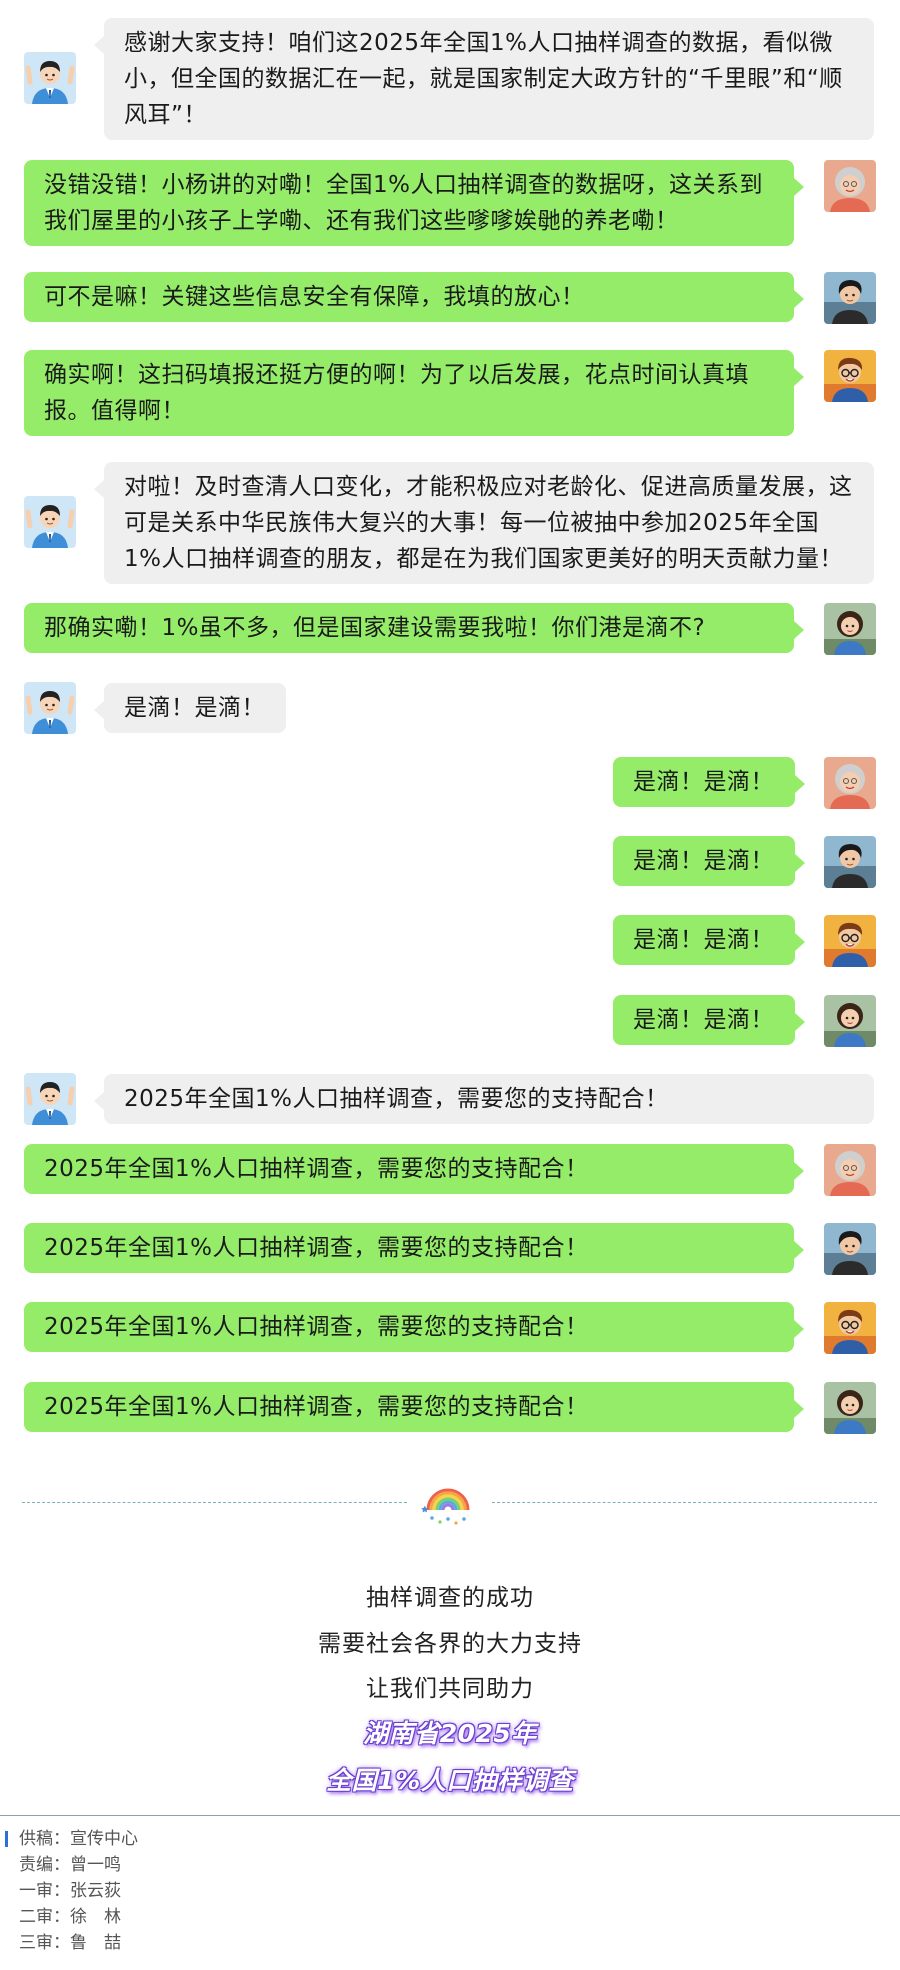 This screenshot has height=1970, width=900. I want to click on closing-highlight-2: 全国1%人口抽样调查, so click(450, 1780).